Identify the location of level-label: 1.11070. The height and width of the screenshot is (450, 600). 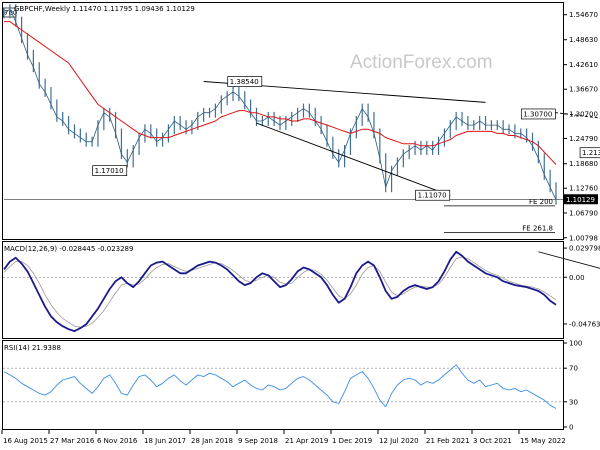
(432, 196).